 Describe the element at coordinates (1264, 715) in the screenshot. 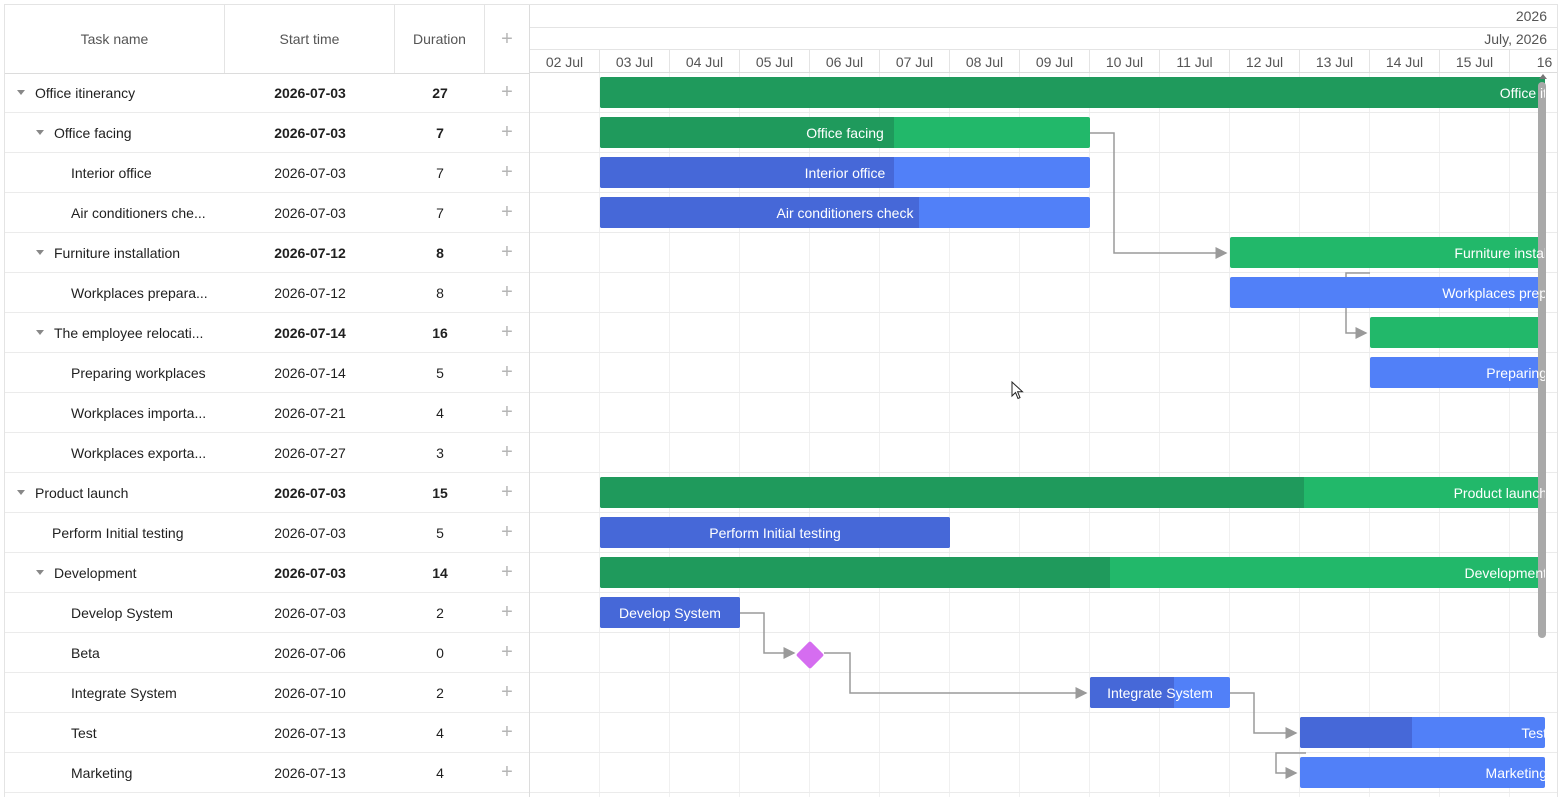

I see `link-integrate-to-test` at that location.